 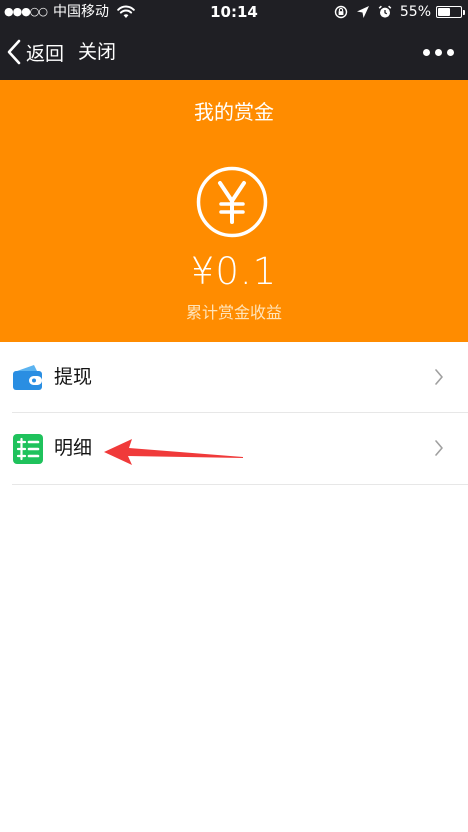 I want to click on more-options-button, so click(x=436, y=52).